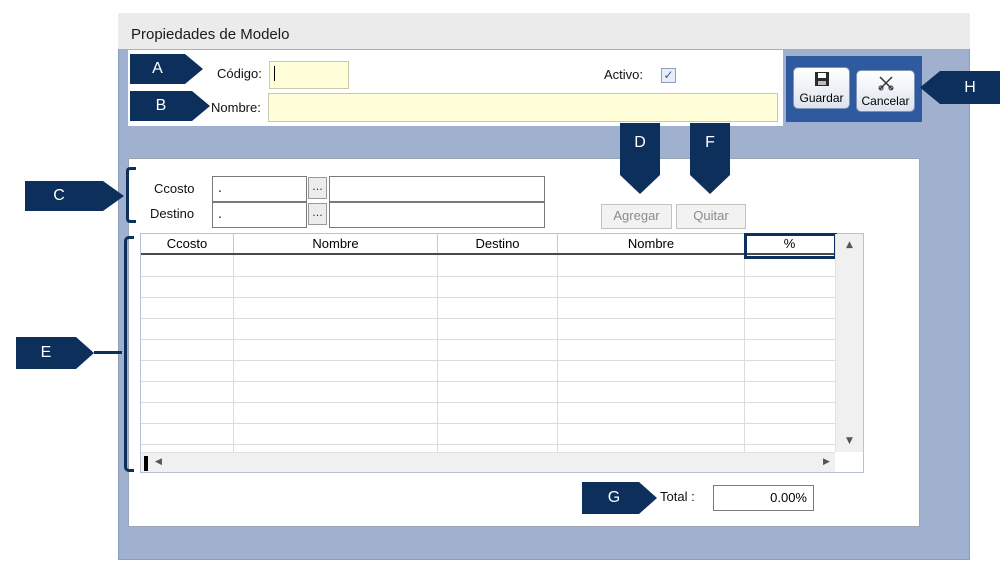  I want to click on destino-name-input, so click(437, 215).